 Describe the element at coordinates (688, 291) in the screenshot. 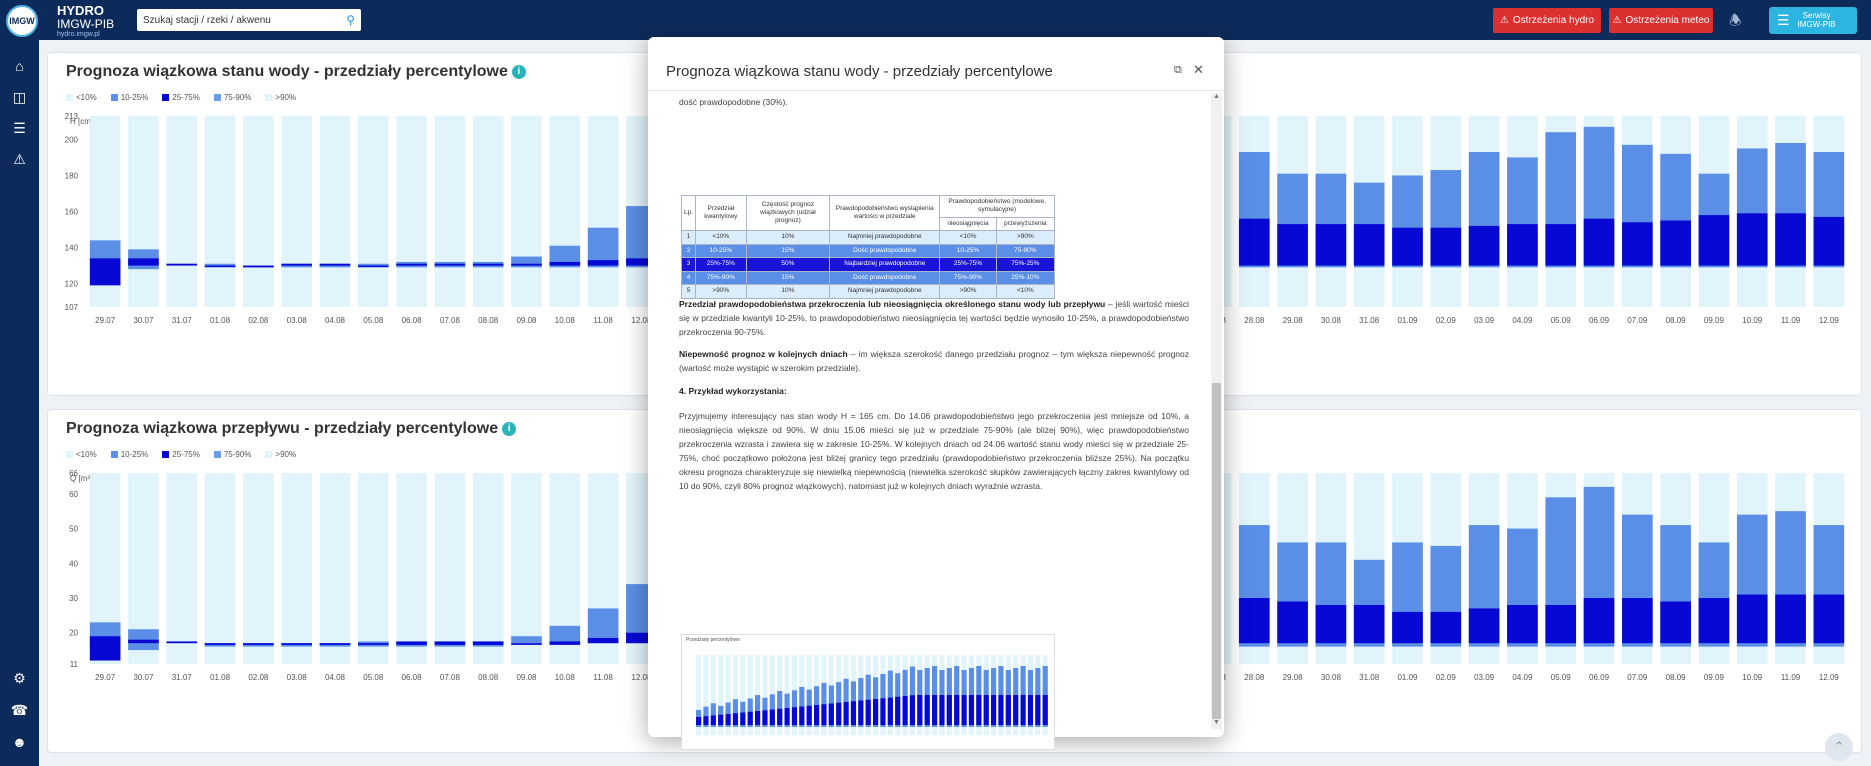

I see `table-cell: 5` at that location.